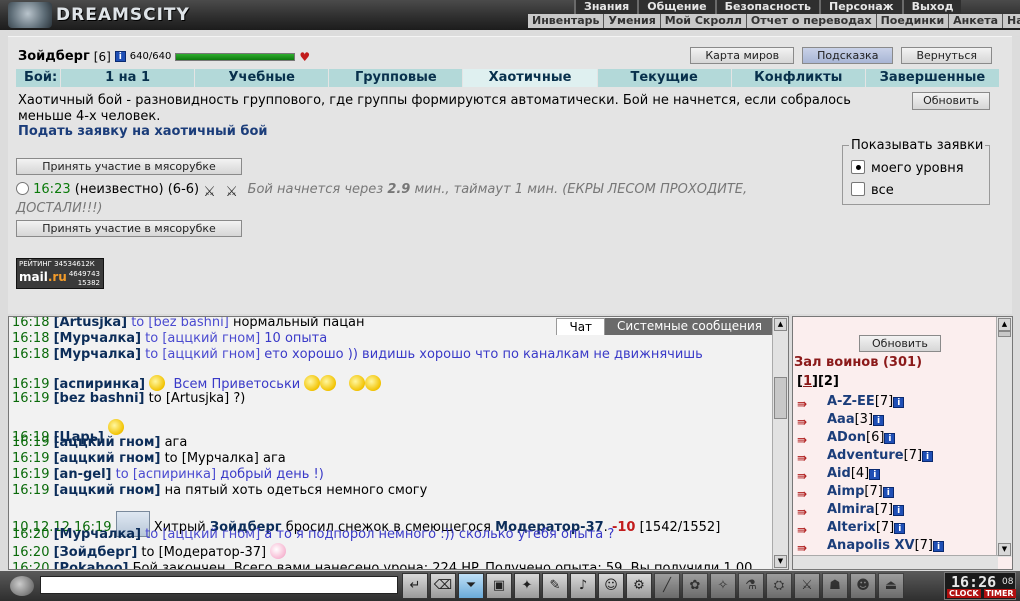 The height and width of the screenshot is (601, 1020). I want to click on site-logo: DREAMSCITY, so click(102, 15).